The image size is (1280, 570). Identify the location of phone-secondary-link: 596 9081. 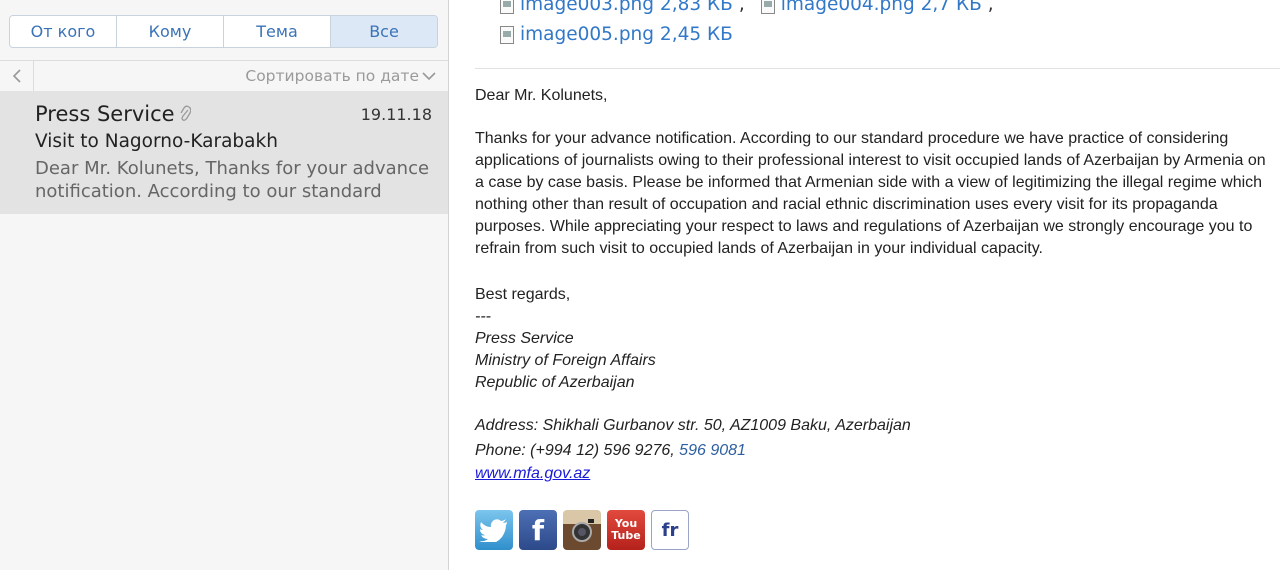
(712, 450).